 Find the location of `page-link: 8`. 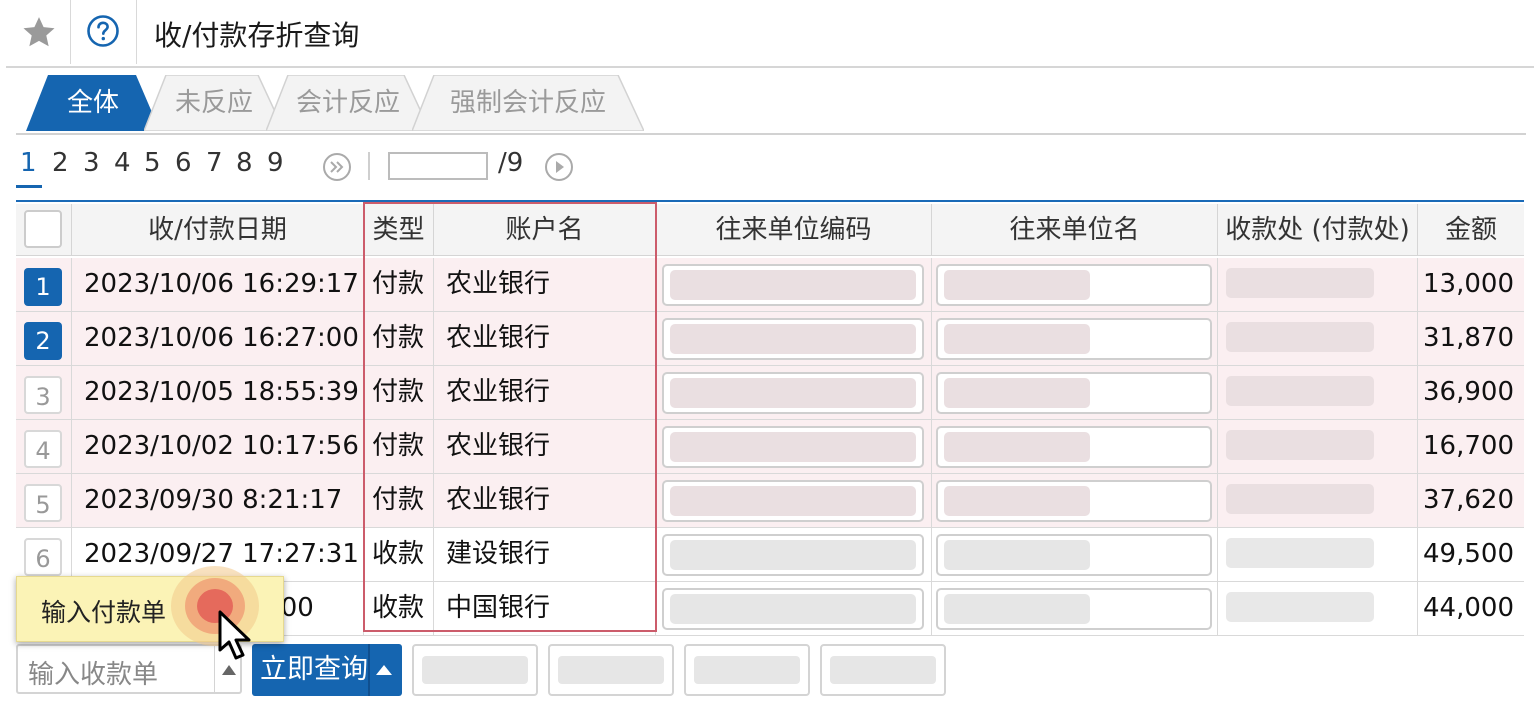

page-link: 8 is located at coordinates (244, 163).